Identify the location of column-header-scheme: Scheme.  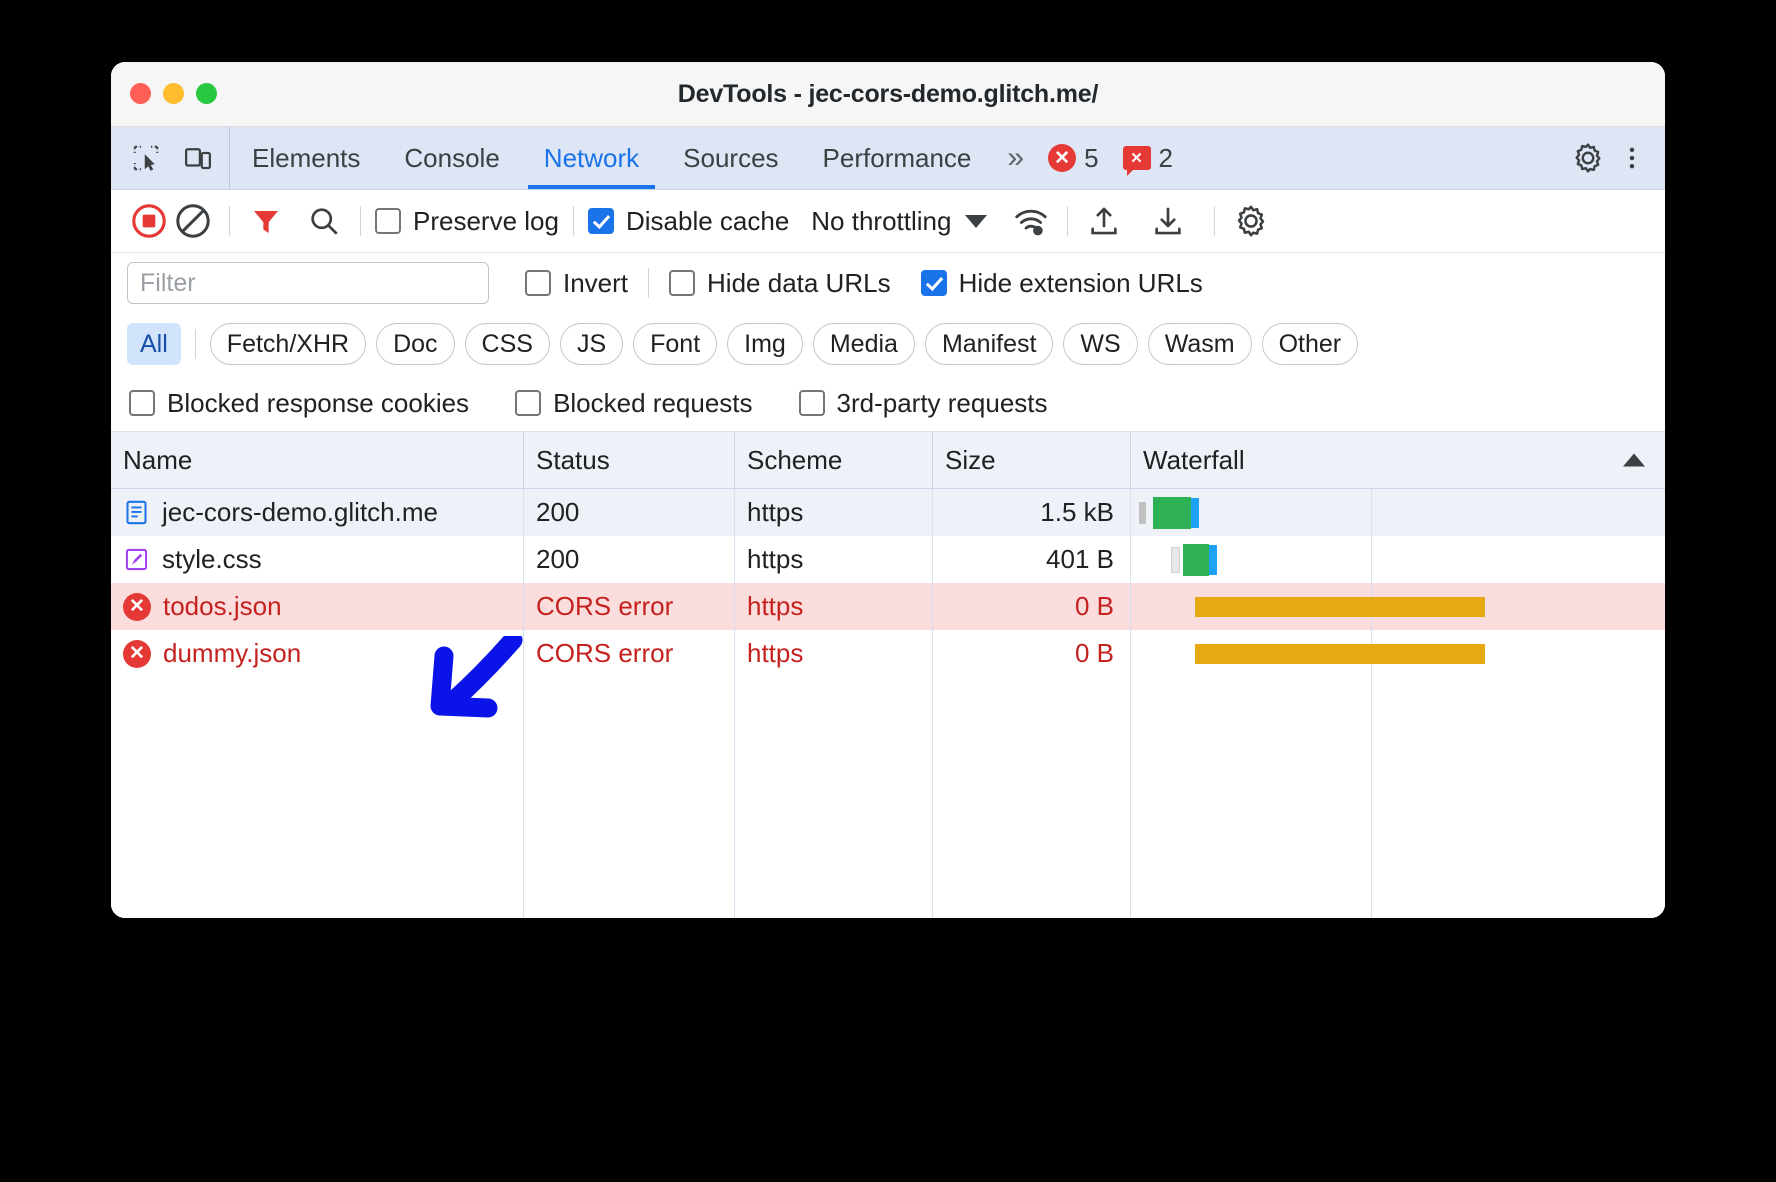
(833, 460).